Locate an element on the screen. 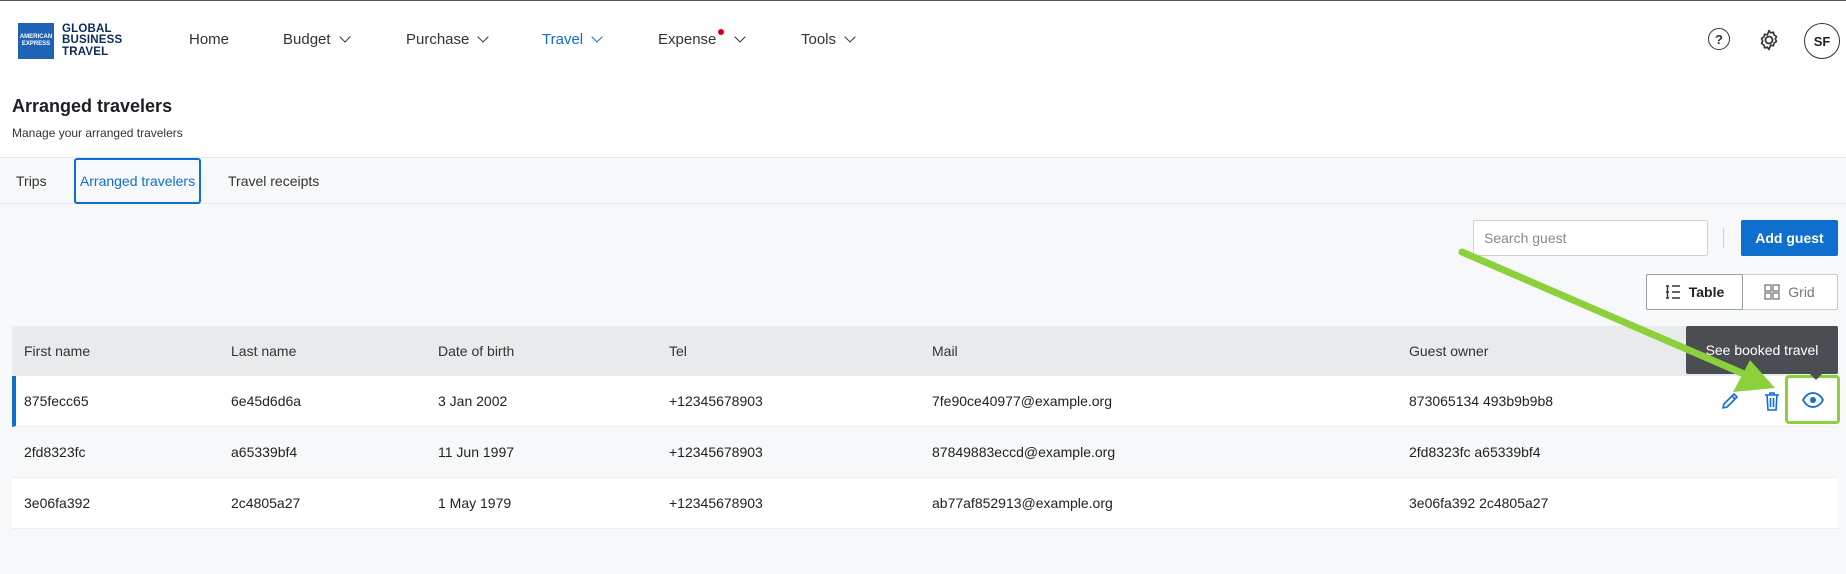 The height and width of the screenshot is (574, 1846). header-mail: Mail is located at coordinates (945, 351).